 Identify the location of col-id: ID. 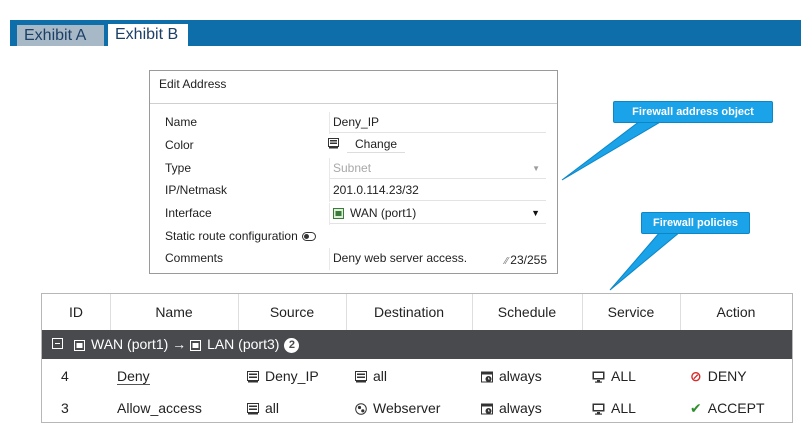
(76, 312).